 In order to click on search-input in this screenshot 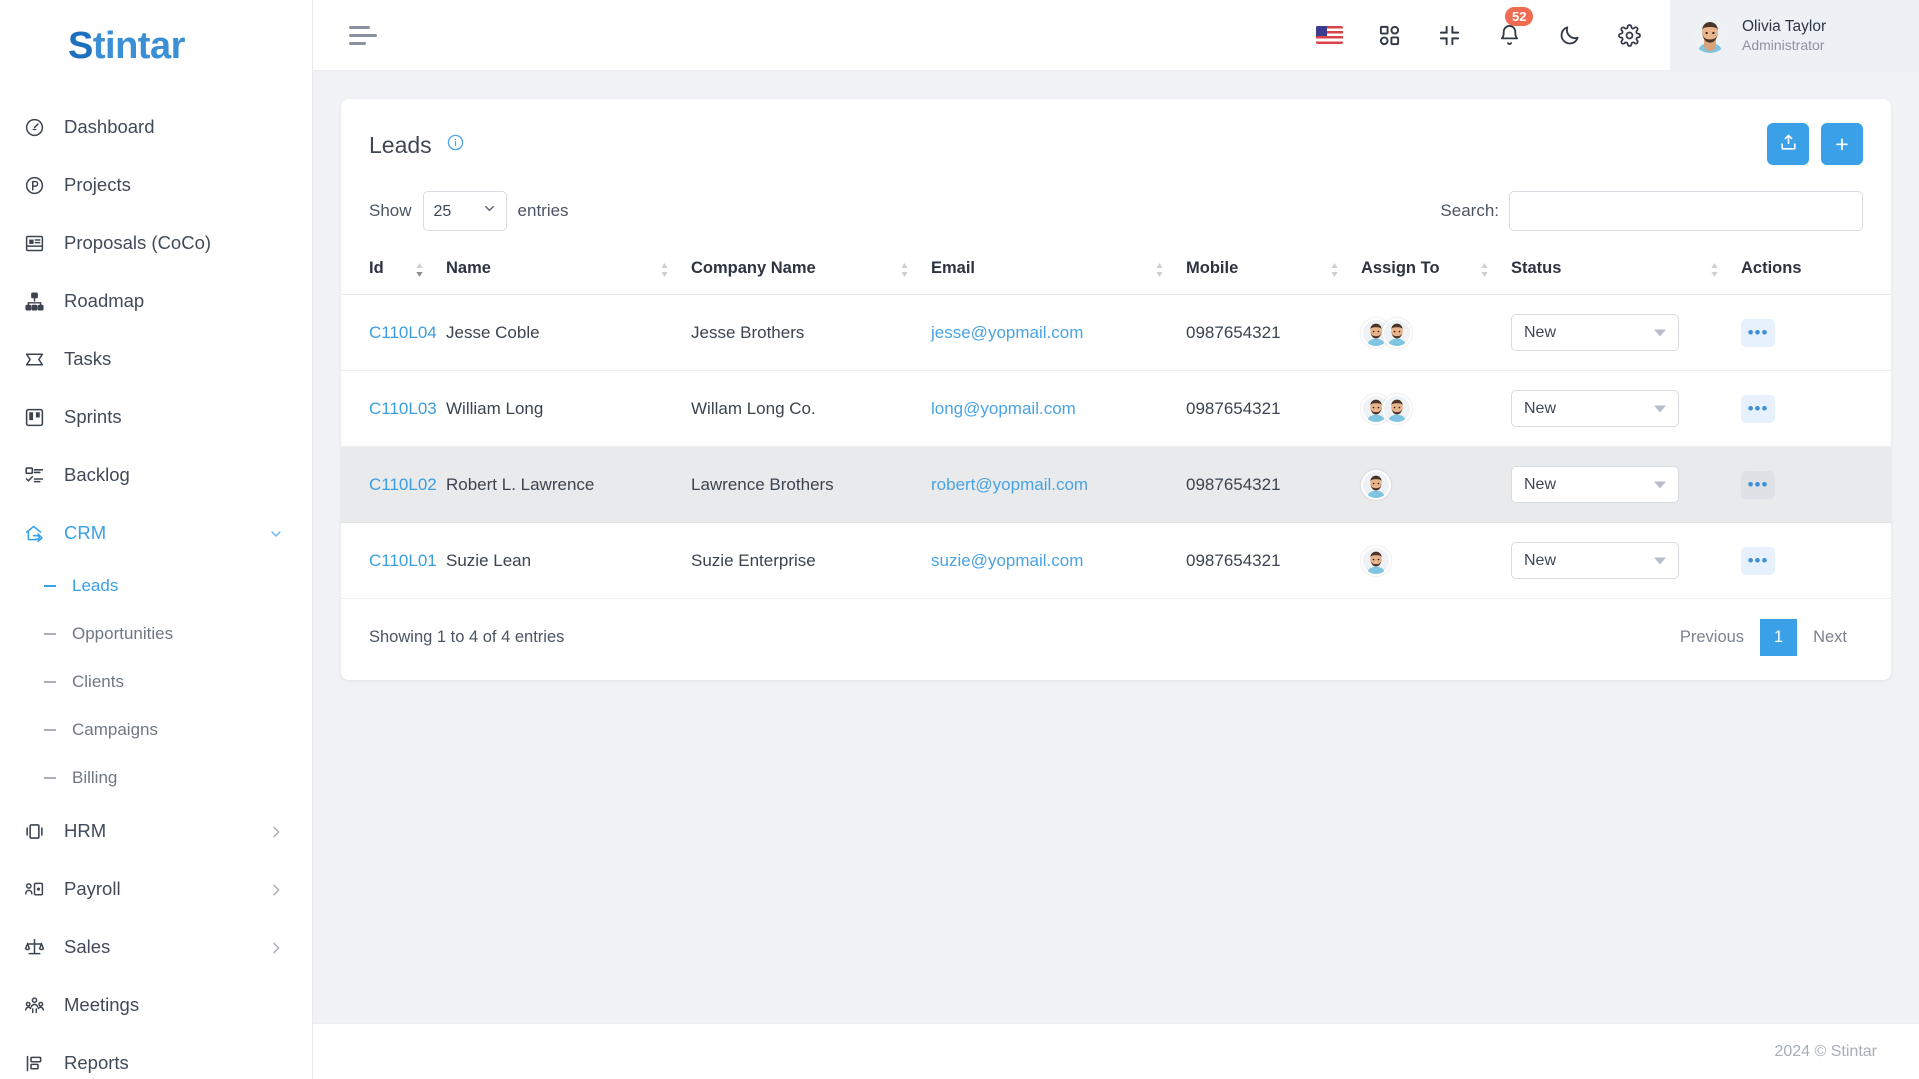, I will do `click(1686, 211)`.